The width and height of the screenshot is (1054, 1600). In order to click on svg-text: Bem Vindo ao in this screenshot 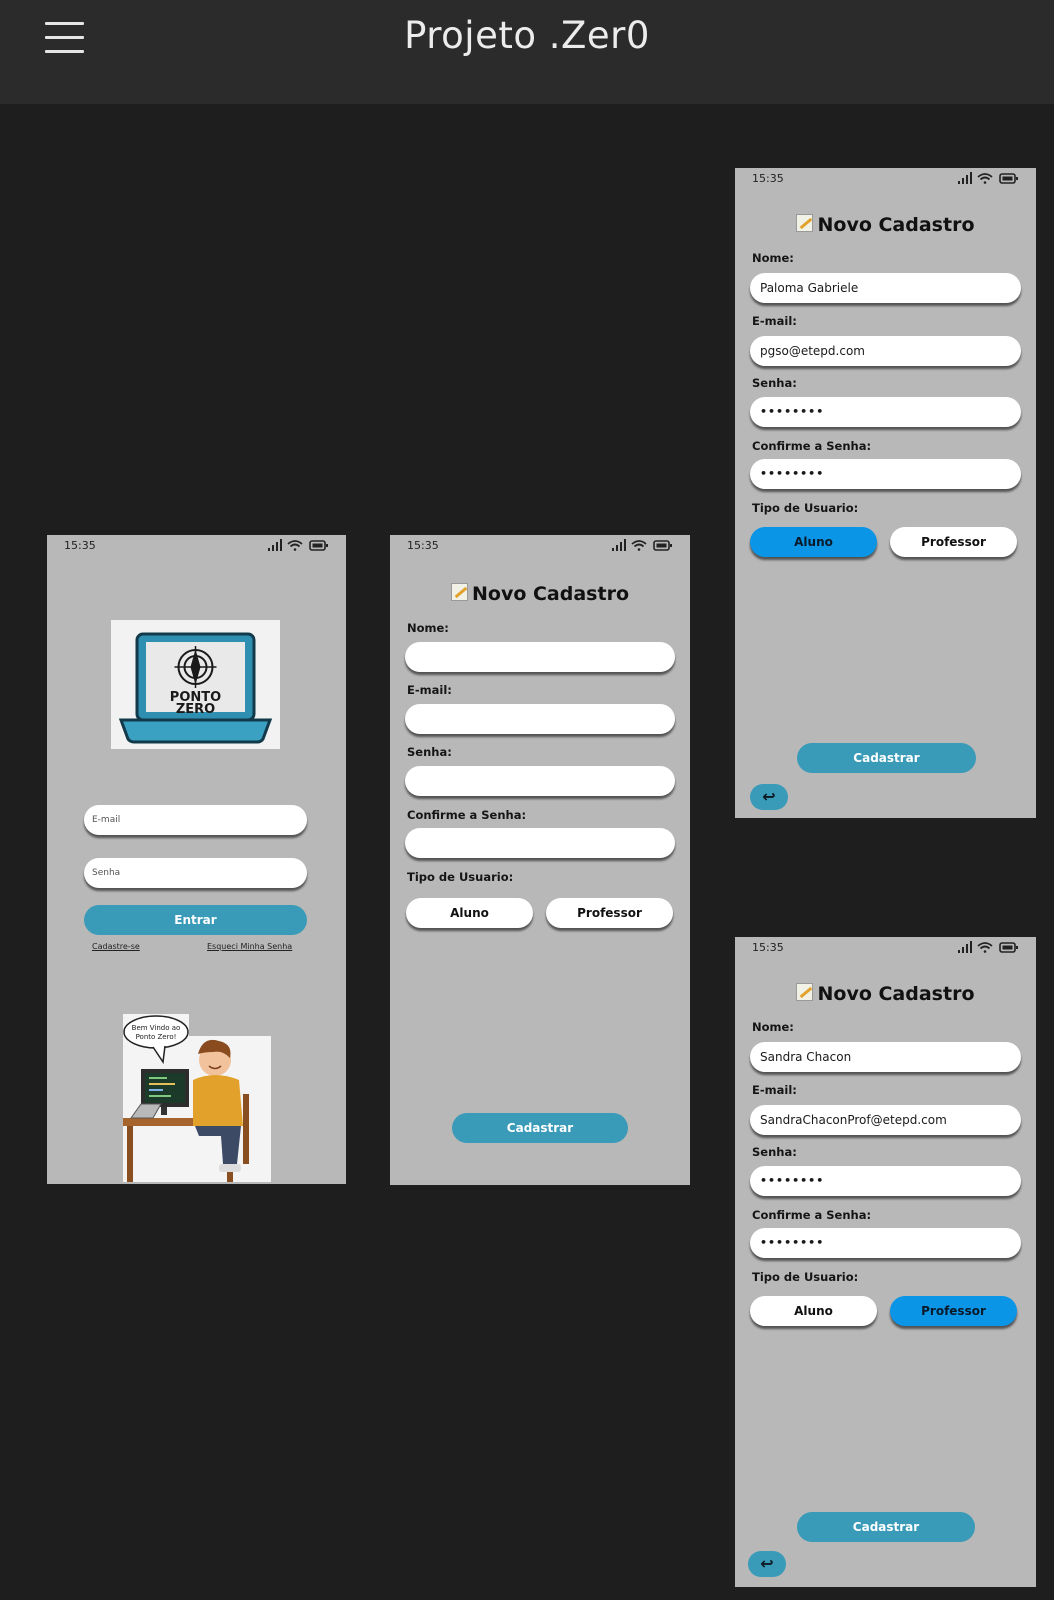, I will do `click(156, 1028)`.